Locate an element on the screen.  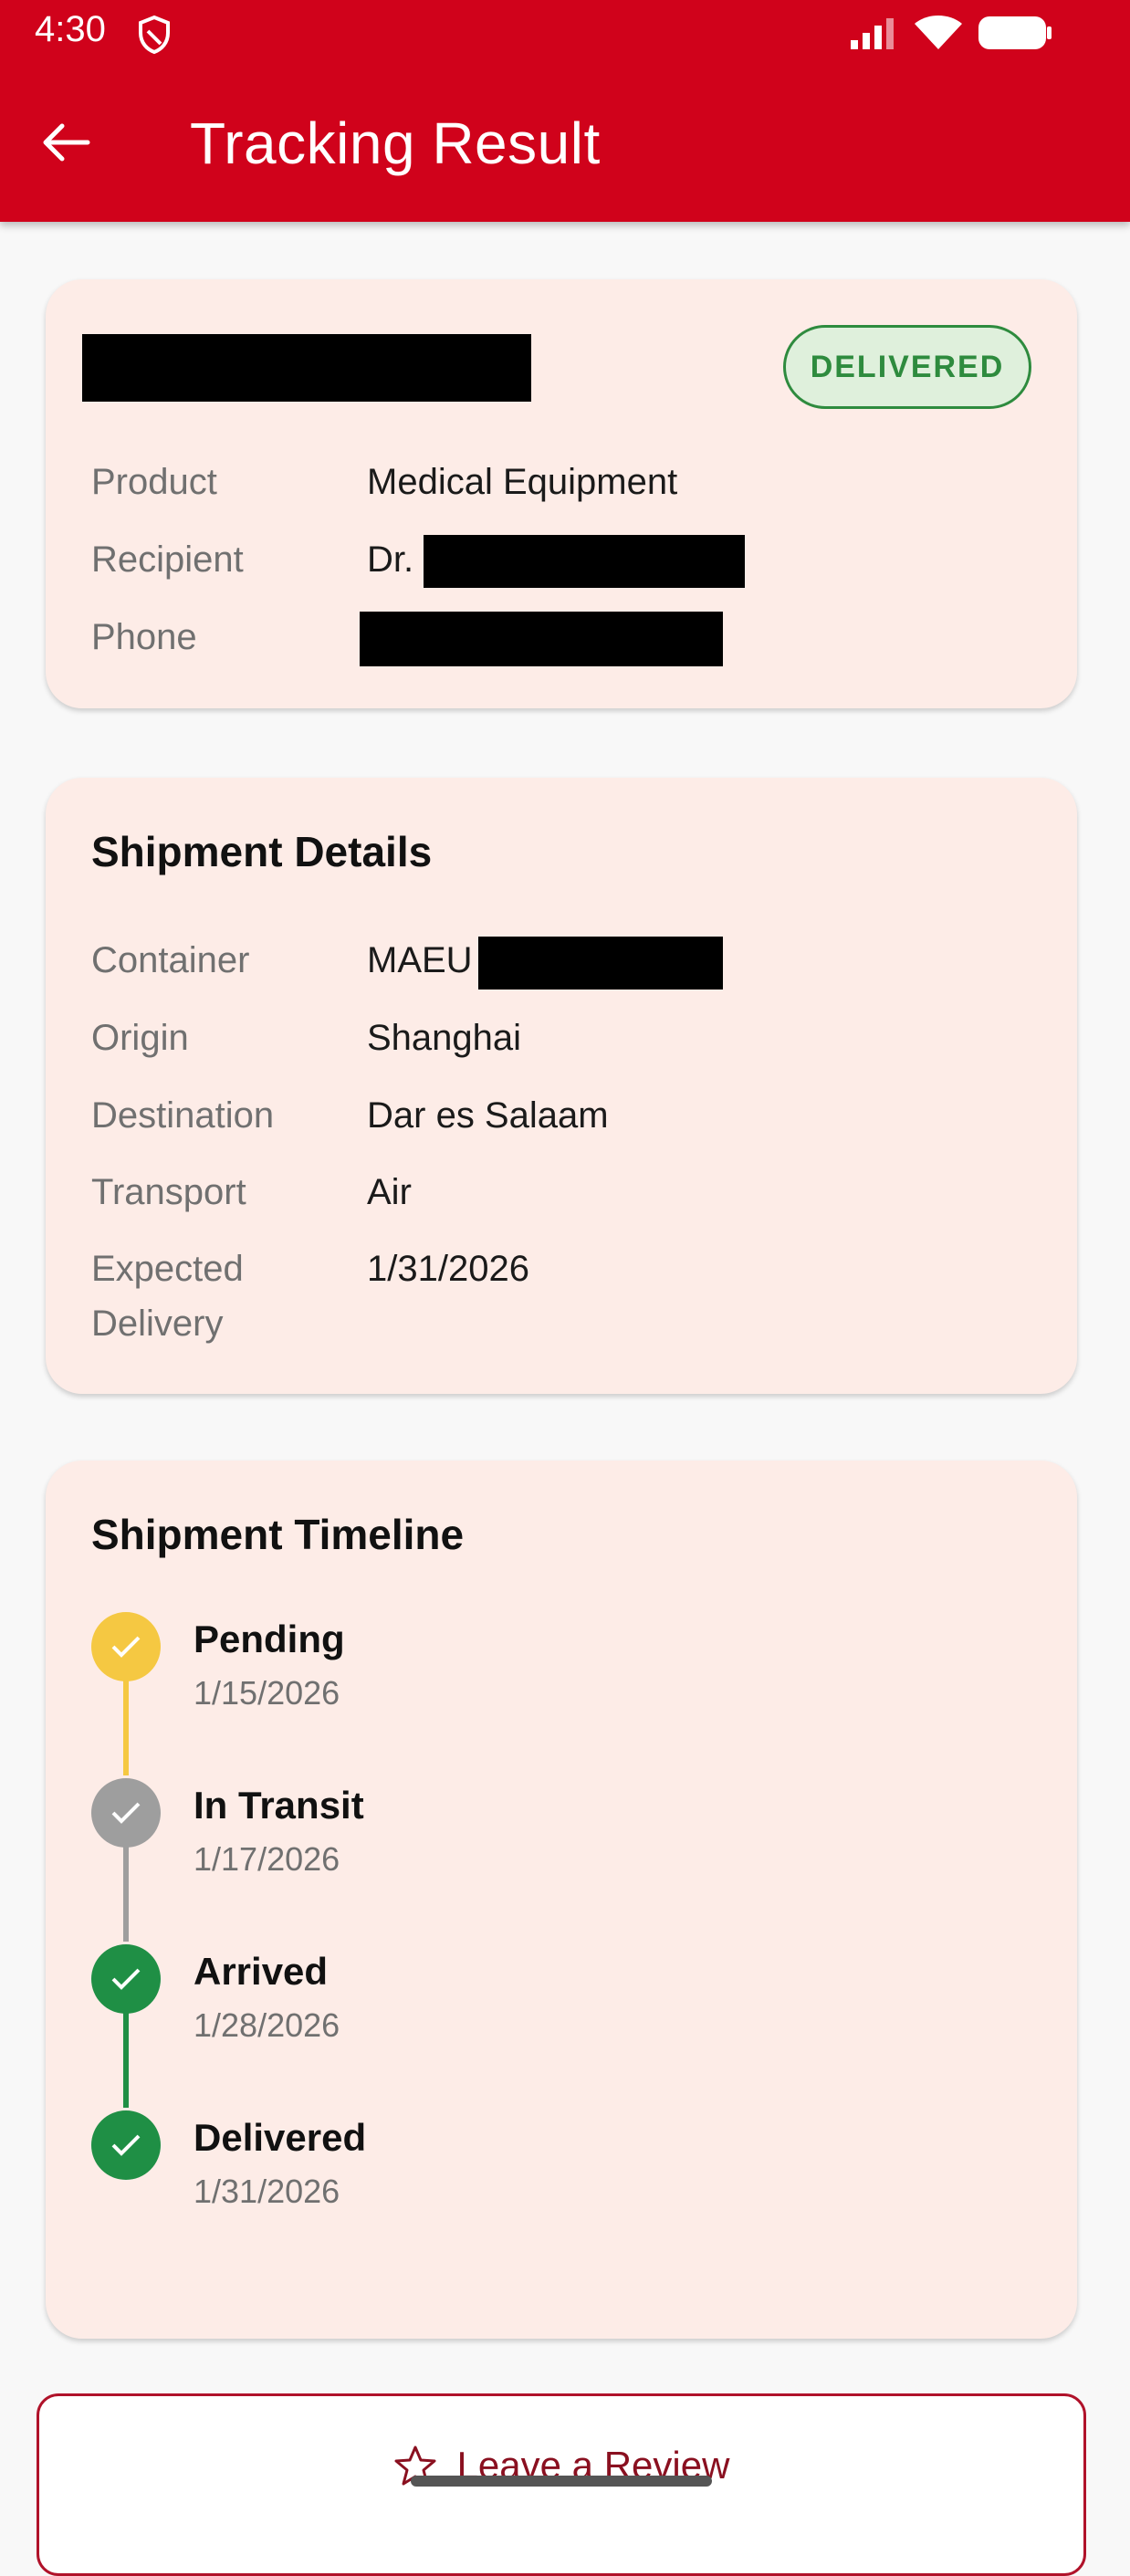
container-value: MAEU is located at coordinates (420, 960).